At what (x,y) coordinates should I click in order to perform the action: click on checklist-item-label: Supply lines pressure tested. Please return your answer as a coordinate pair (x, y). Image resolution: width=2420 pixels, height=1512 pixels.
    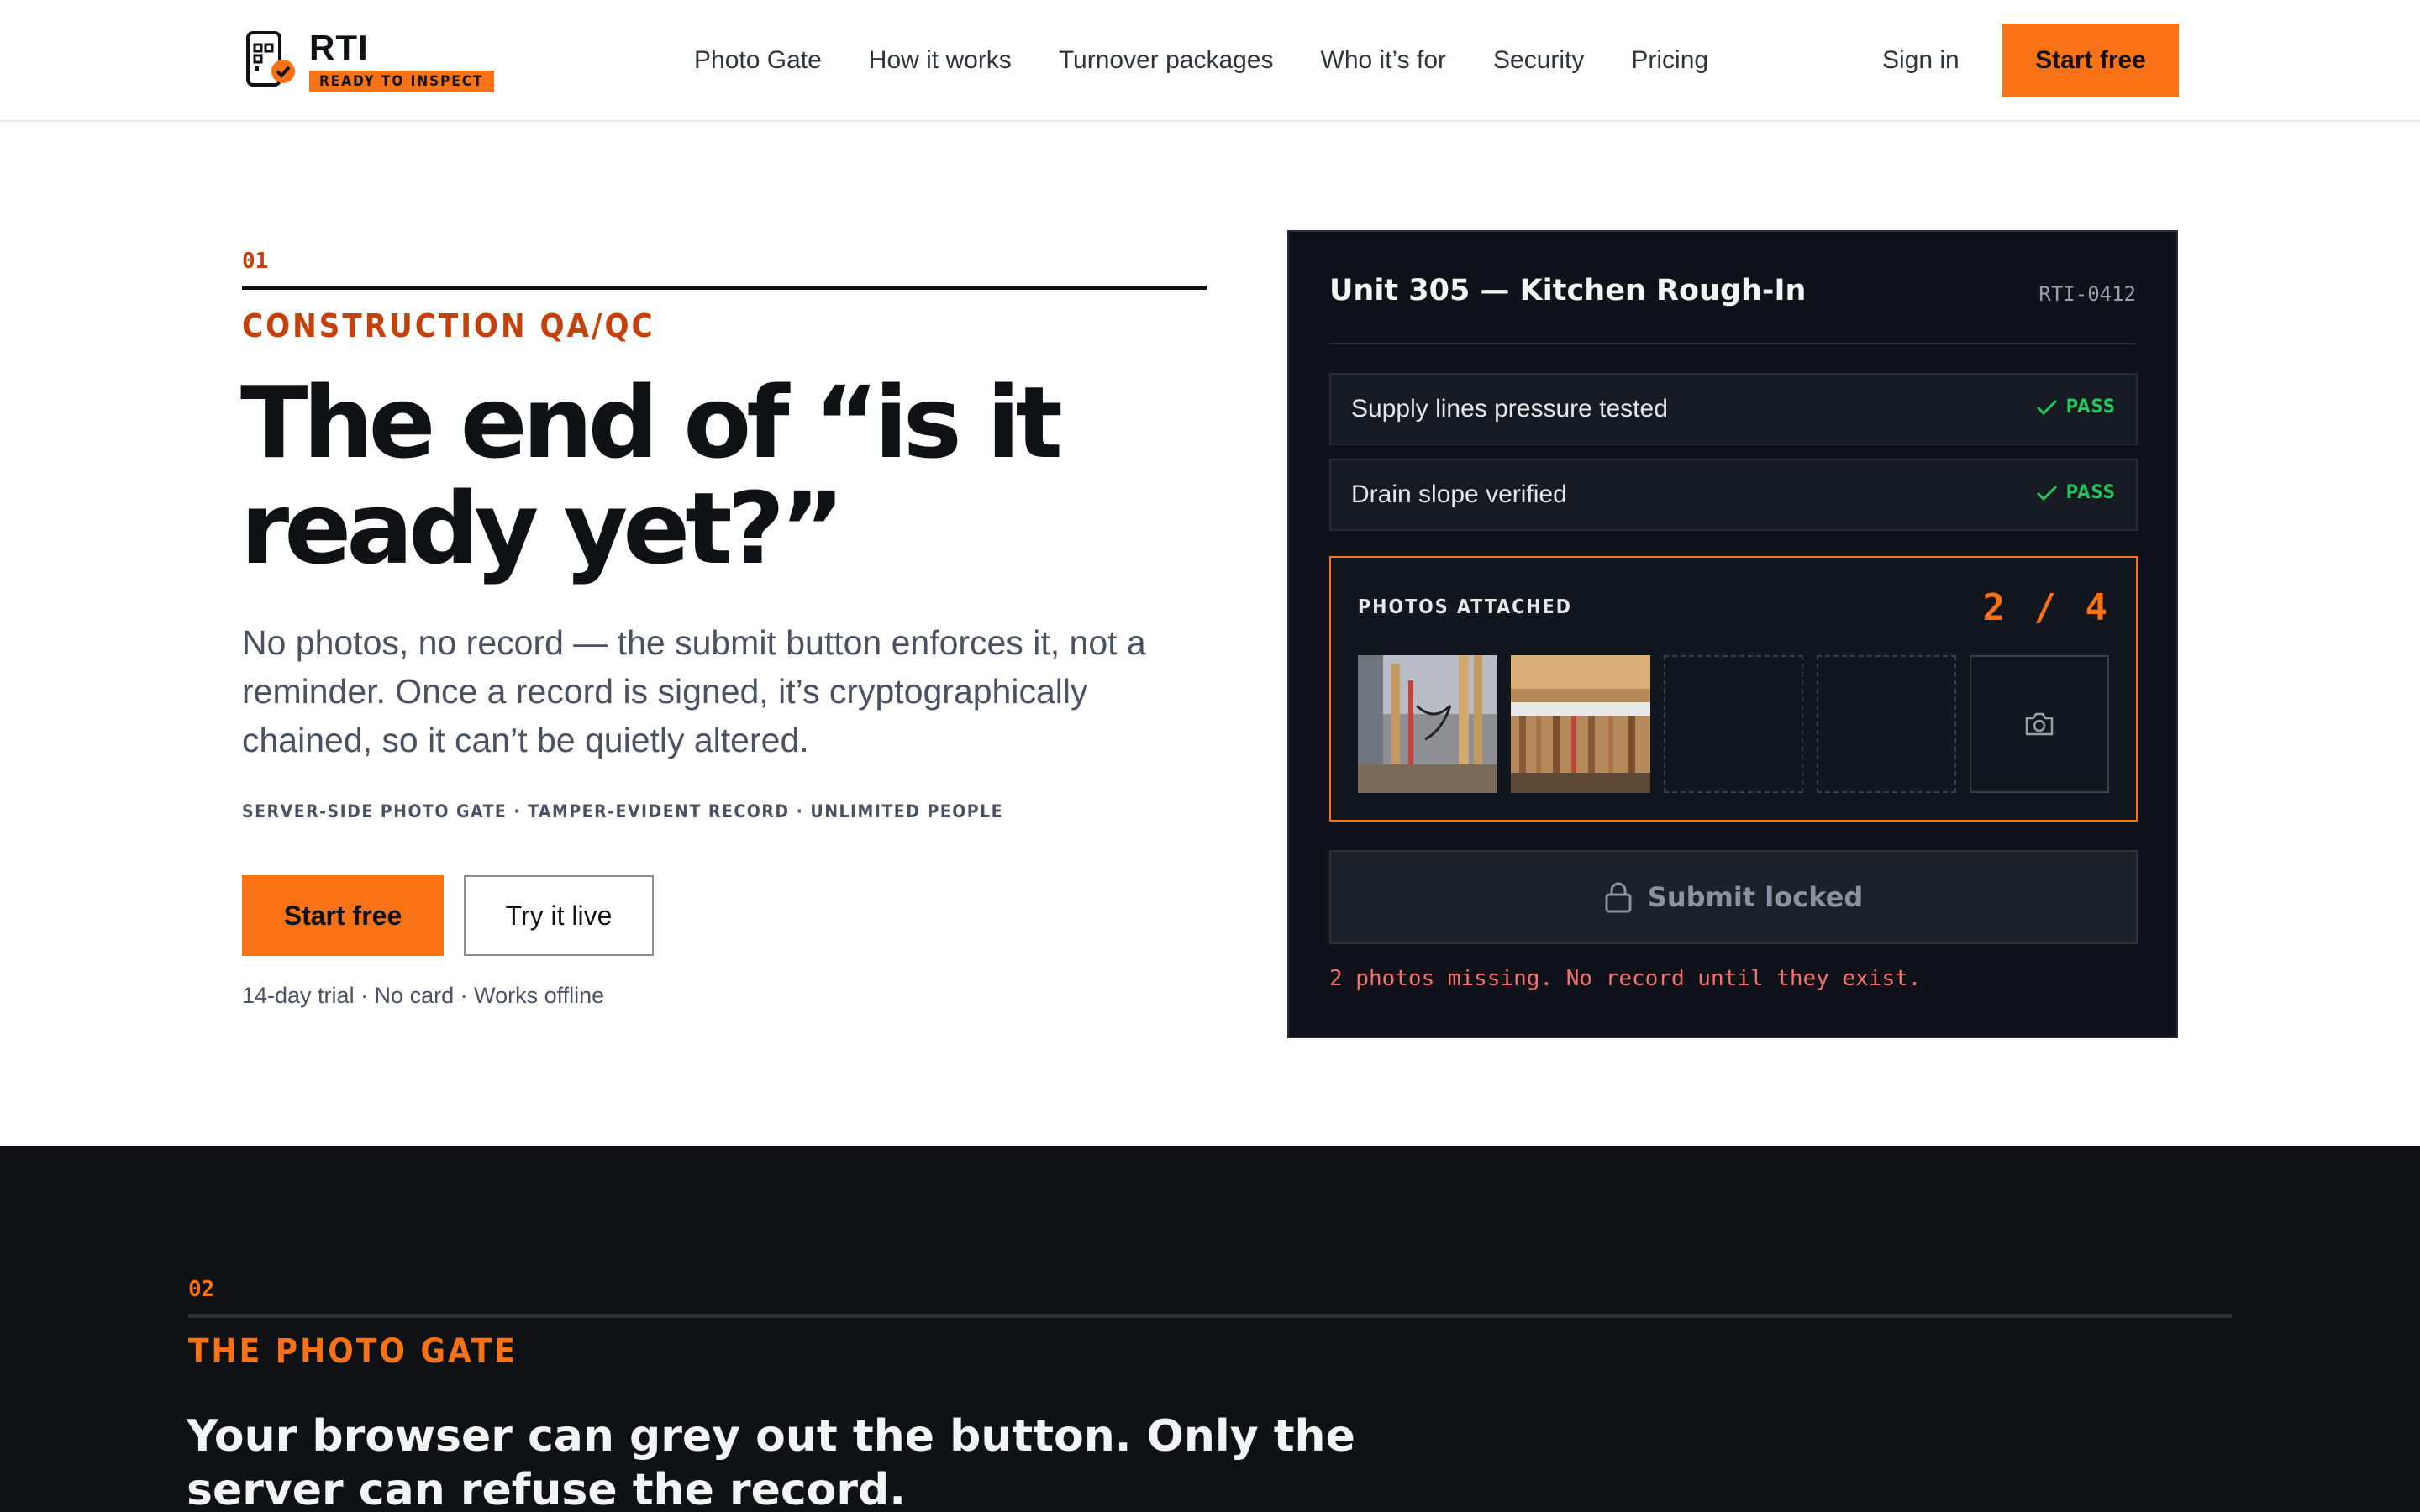
    Looking at the image, I should click on (1509, 409).